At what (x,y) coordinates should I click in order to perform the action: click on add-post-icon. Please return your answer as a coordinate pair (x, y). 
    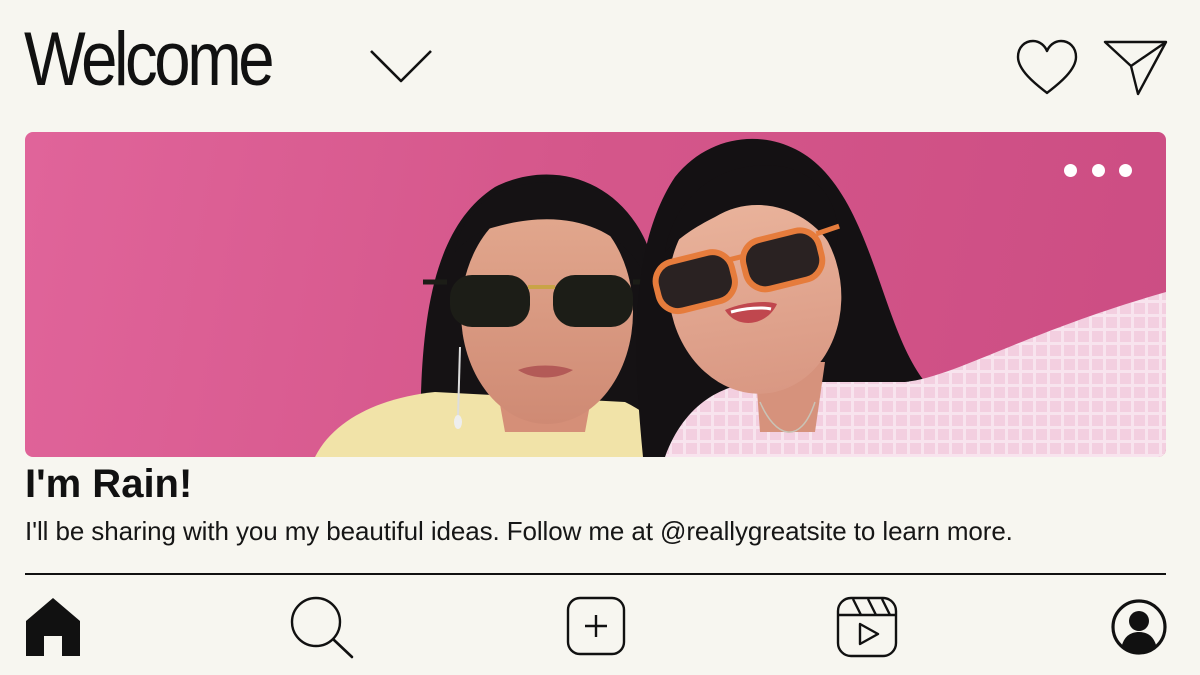
    Looking at the image, I should click on (596, 626).